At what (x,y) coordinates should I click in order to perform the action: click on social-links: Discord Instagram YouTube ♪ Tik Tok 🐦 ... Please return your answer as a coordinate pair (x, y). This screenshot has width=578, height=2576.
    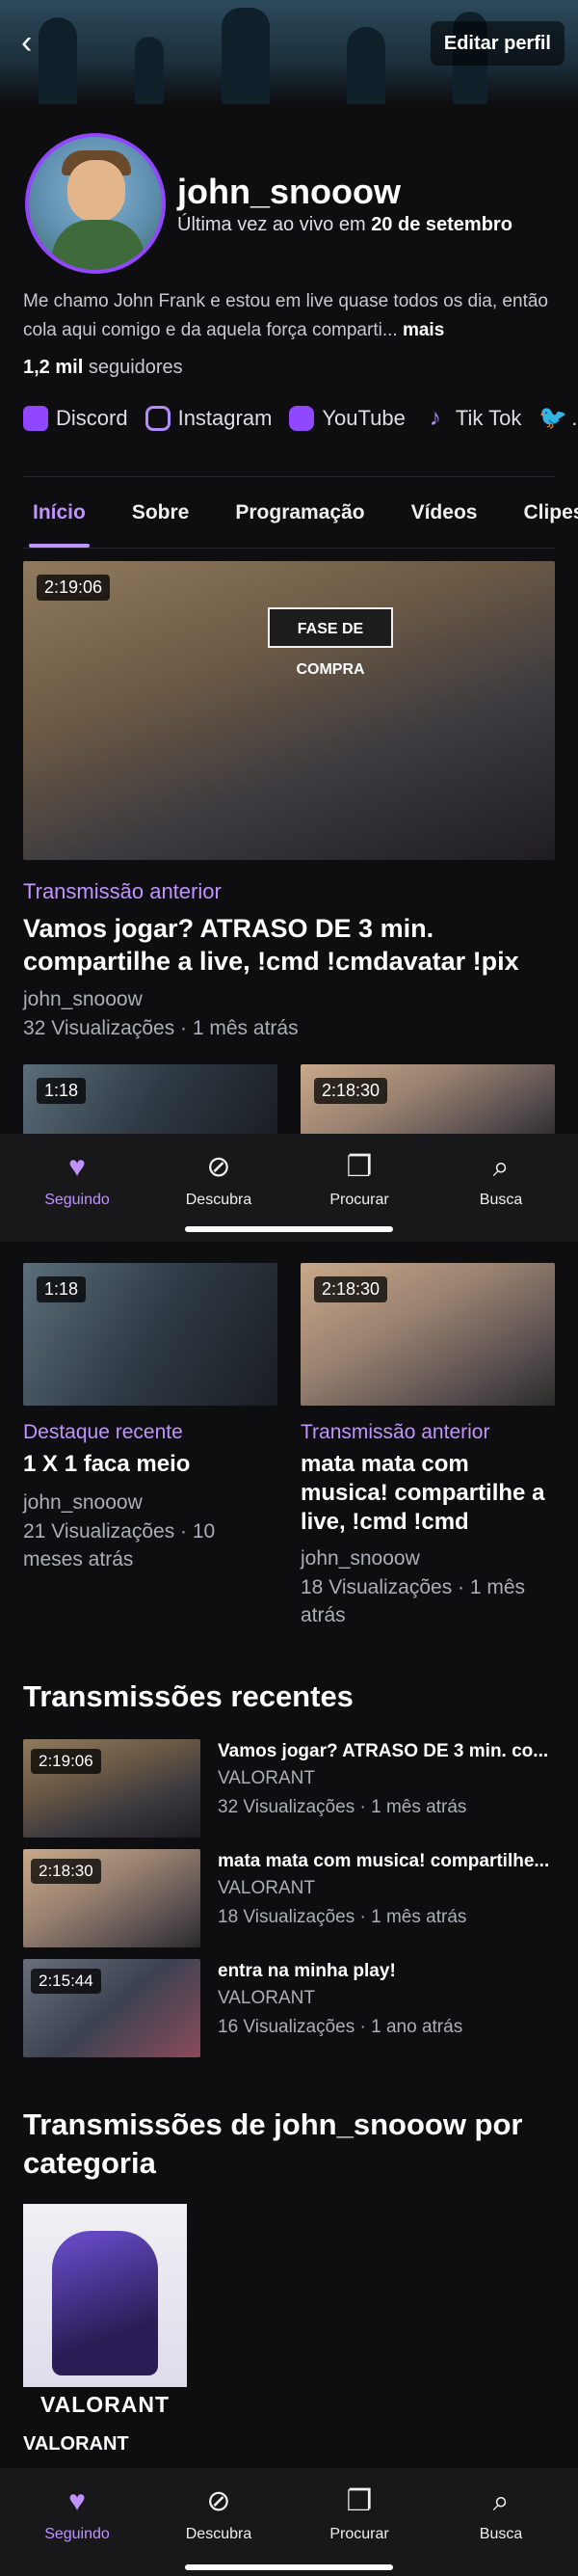
    Looking at the image, I should click on (300, 419).